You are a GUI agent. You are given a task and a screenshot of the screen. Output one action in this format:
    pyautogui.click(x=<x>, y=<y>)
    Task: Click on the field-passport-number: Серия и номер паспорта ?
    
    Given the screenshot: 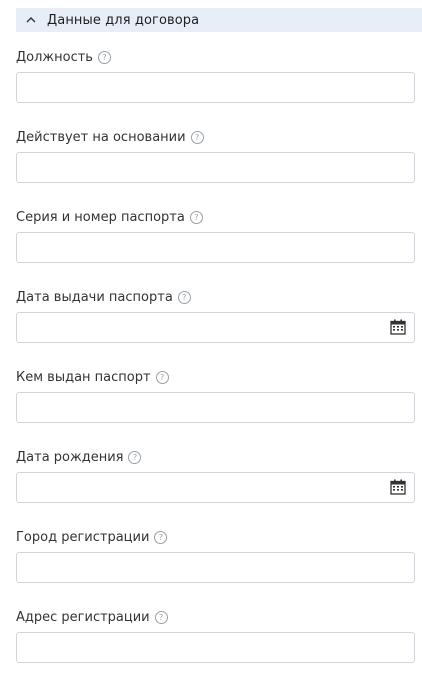 What is the action you would take?
    pyautogui.click(x=216, y=235)
    